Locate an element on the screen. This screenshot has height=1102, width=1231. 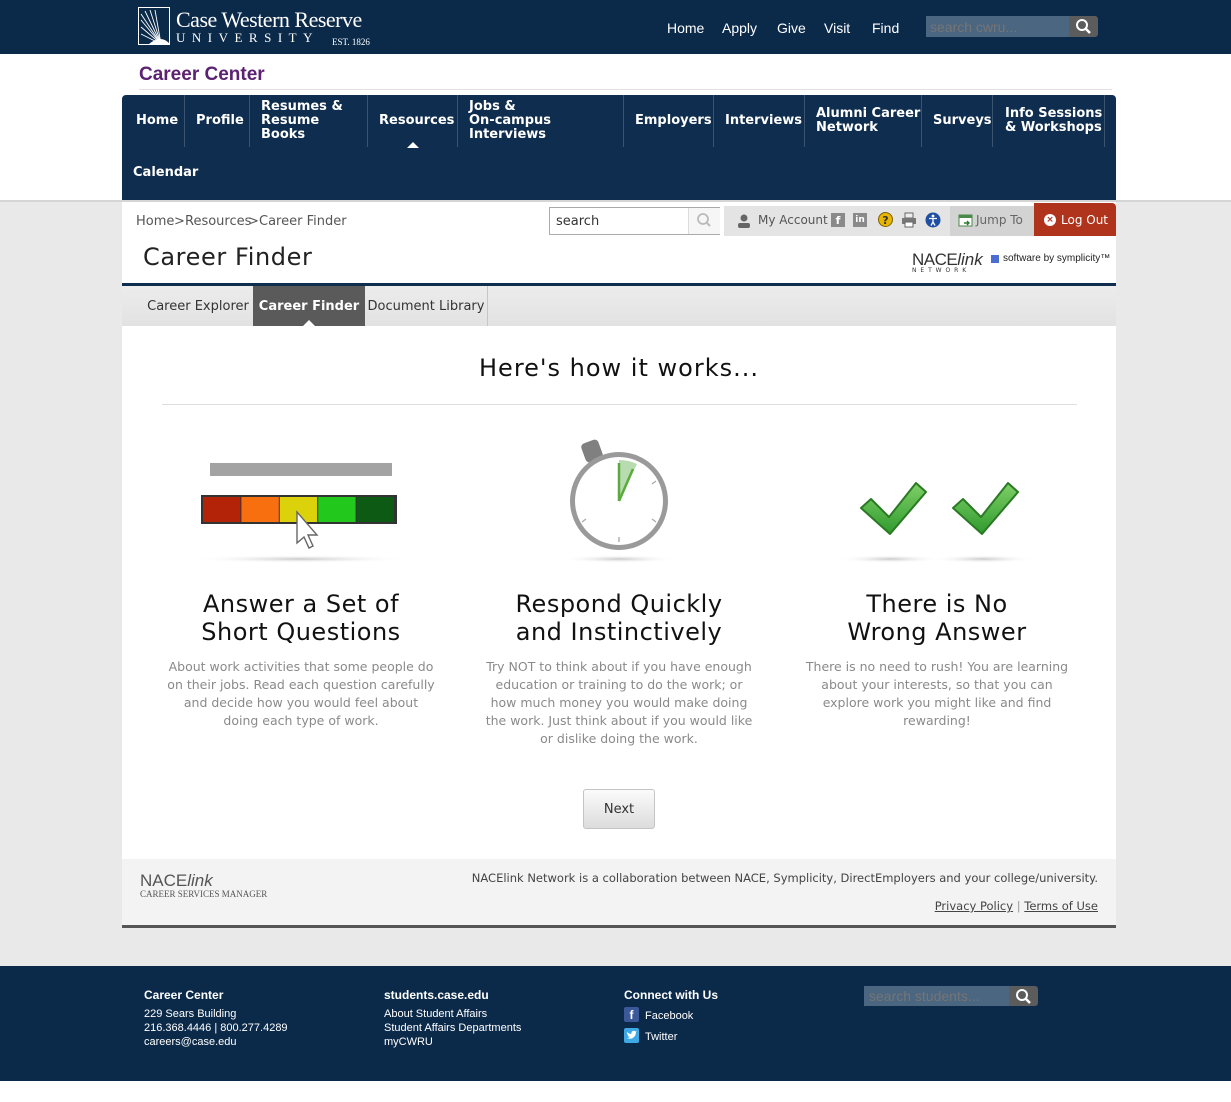
privacy-policy-link: Privacy Policy is located at coordinates (974, 906).